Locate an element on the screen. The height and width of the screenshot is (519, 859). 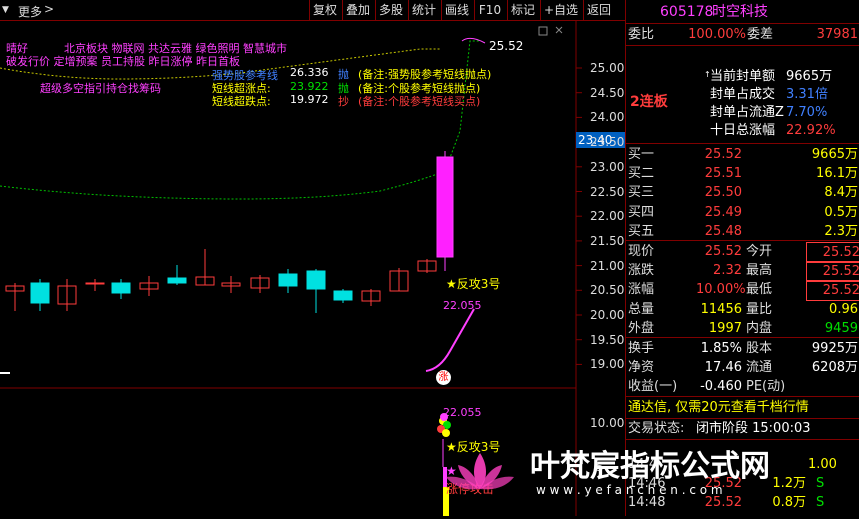
price-tick-label: 23.00 is located at coordinates (607, 166).